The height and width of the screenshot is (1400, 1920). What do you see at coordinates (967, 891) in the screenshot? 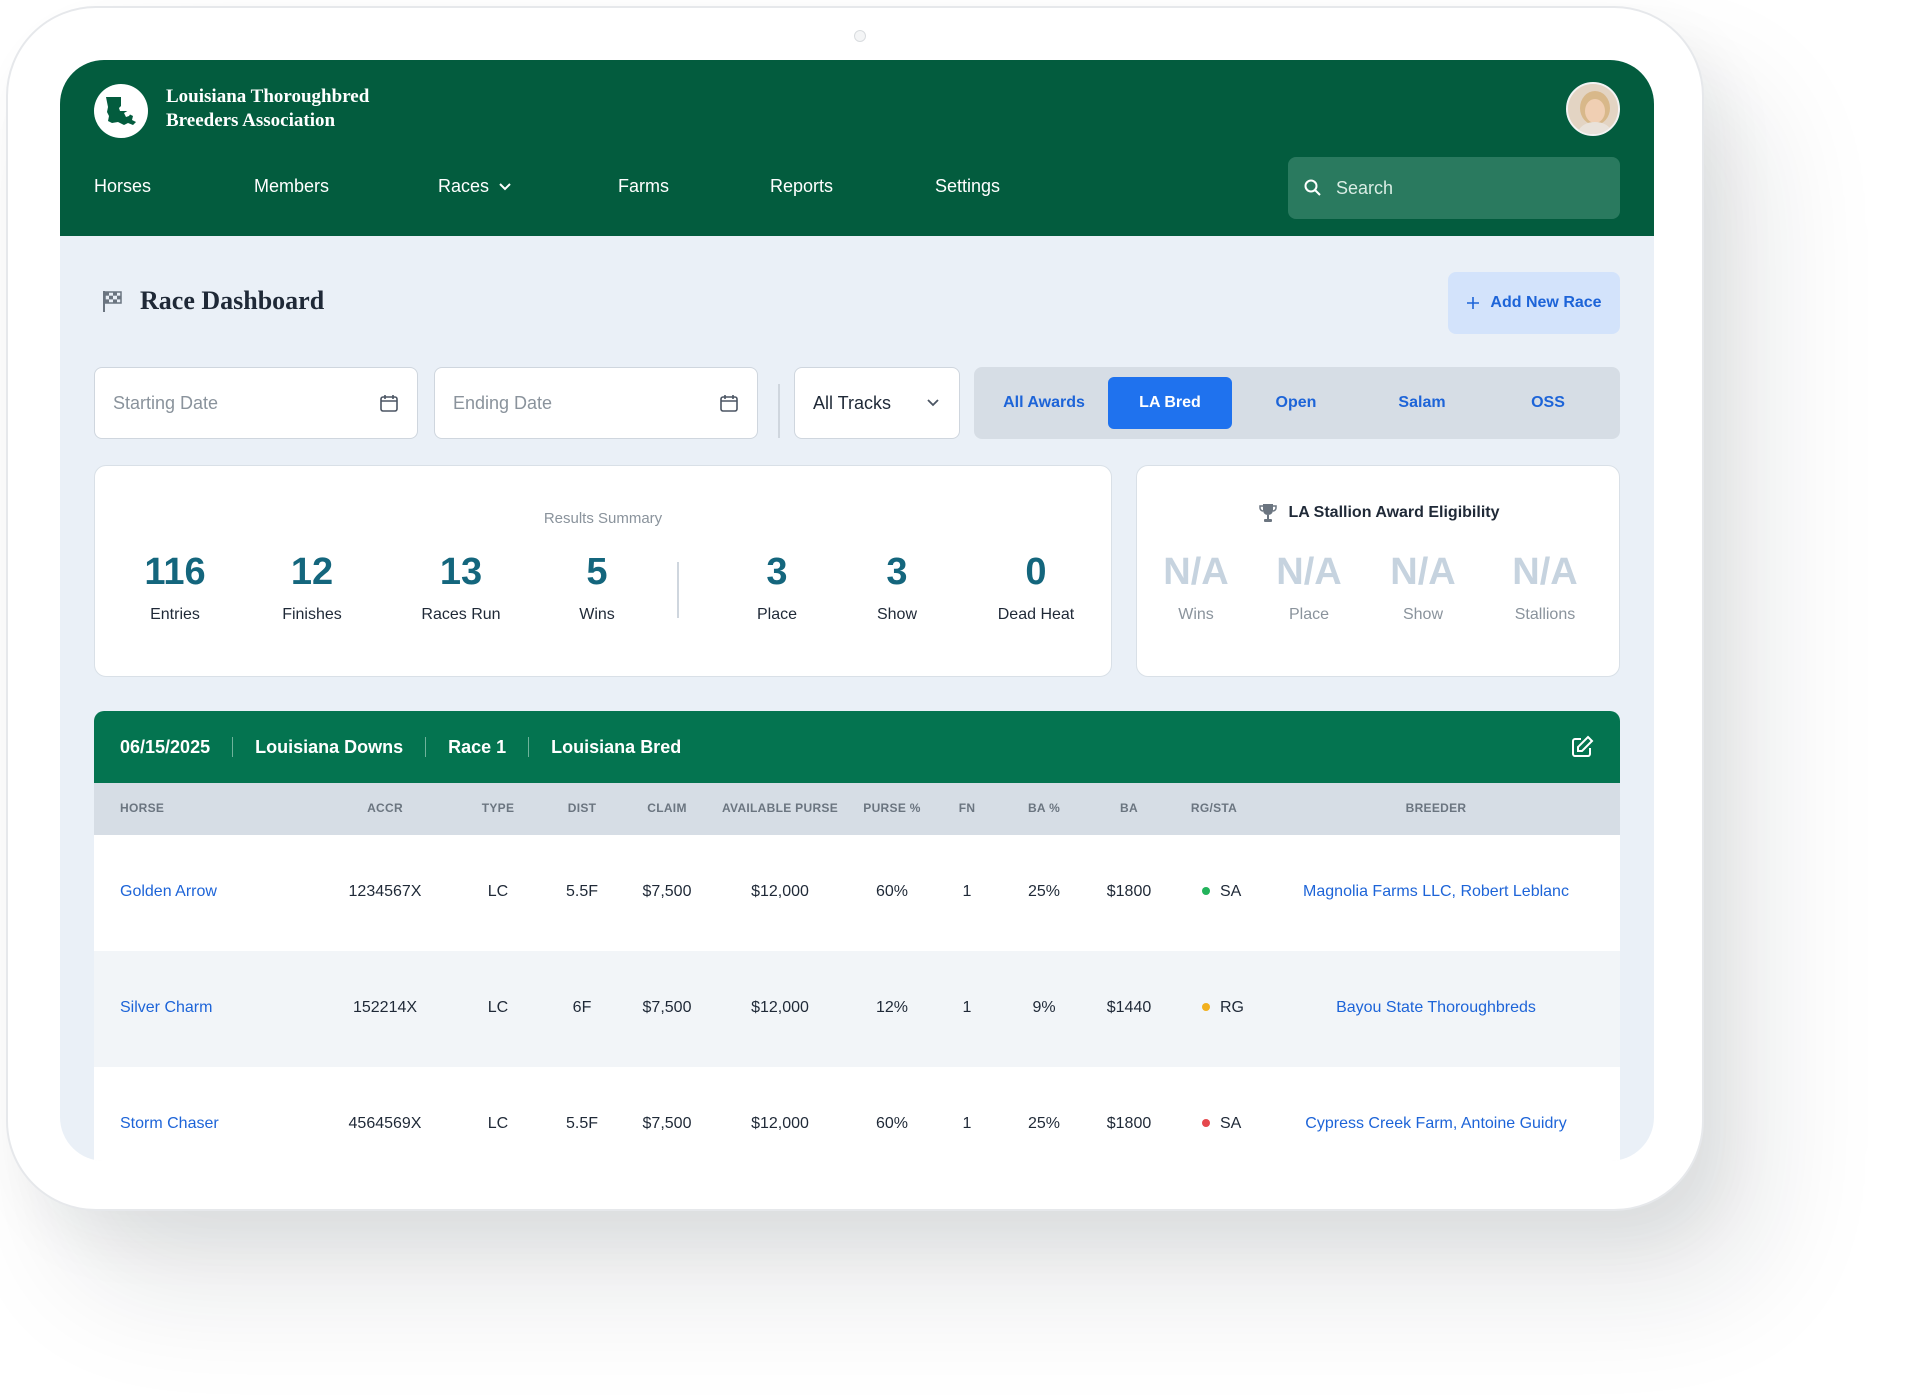
I see `cell-fn: 1` at bounding box center [967, 891].